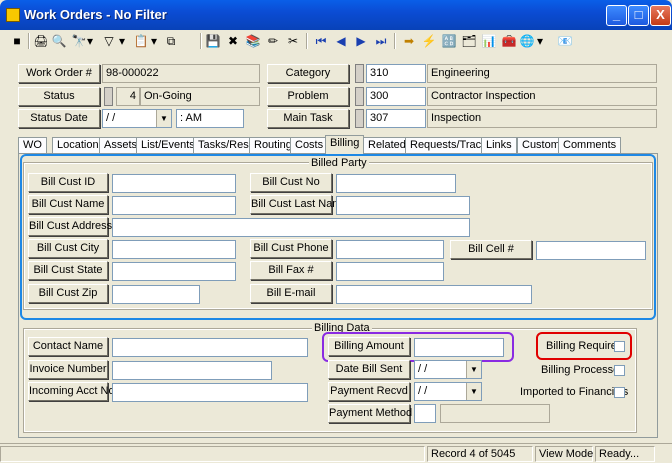  Describe the element at coordinates (425, 413) in the screenshot. I see `payment-method-code-field` at that location.